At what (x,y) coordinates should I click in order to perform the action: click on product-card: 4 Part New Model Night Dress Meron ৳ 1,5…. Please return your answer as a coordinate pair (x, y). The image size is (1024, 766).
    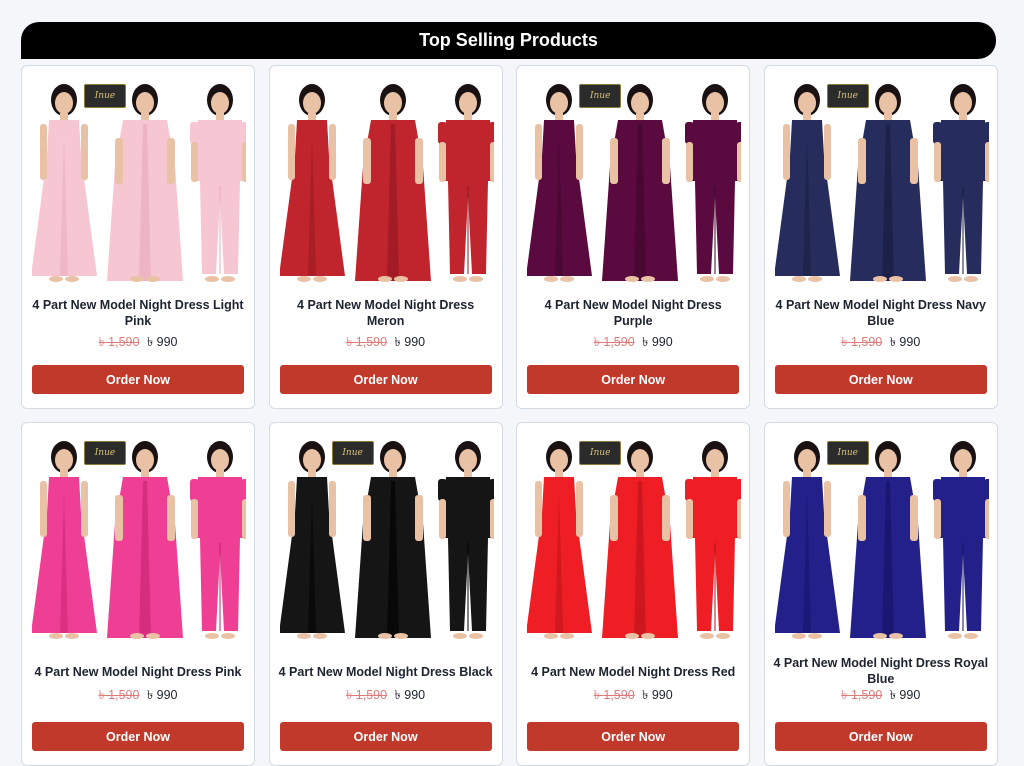
    Looking at the image, I should click on (385, 237).